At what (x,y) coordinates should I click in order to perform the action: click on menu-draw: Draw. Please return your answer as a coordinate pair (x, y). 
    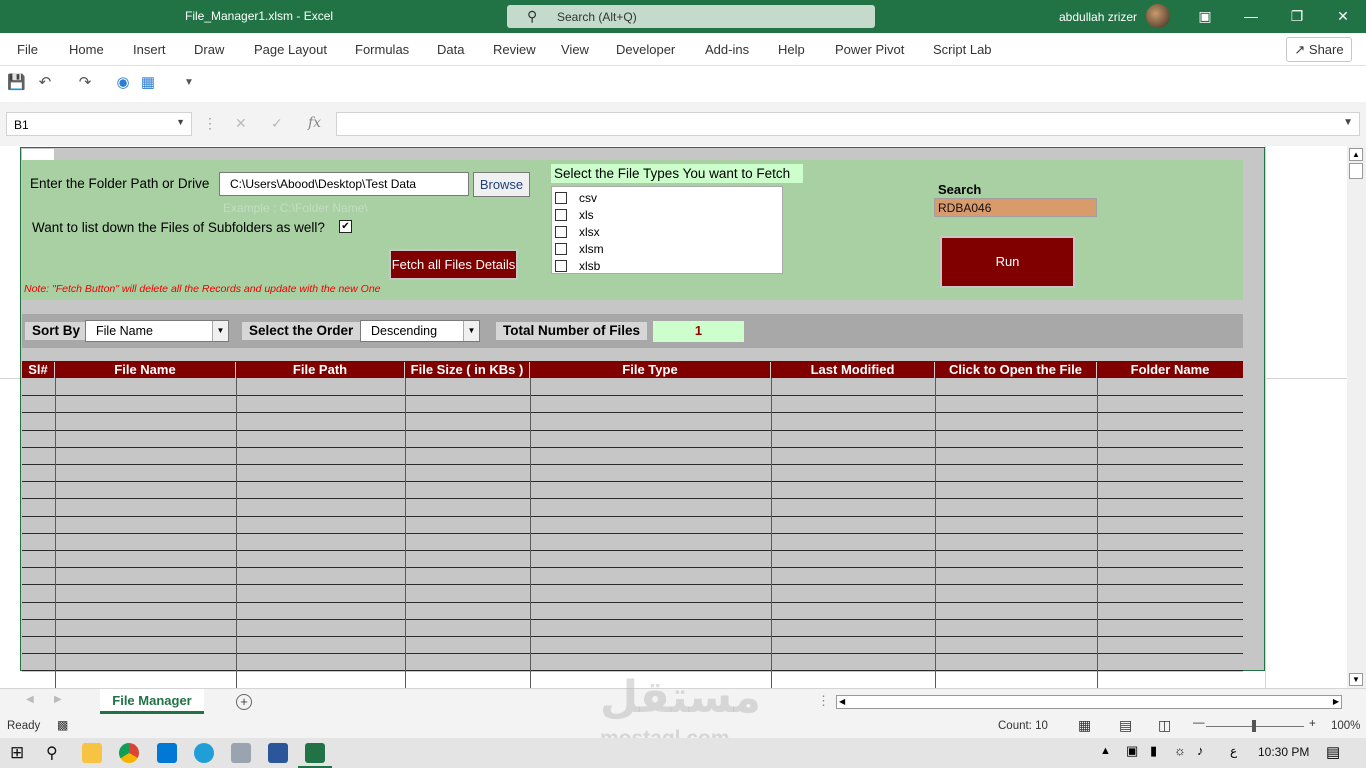
    Looking at the image, I should click on (209, 49).